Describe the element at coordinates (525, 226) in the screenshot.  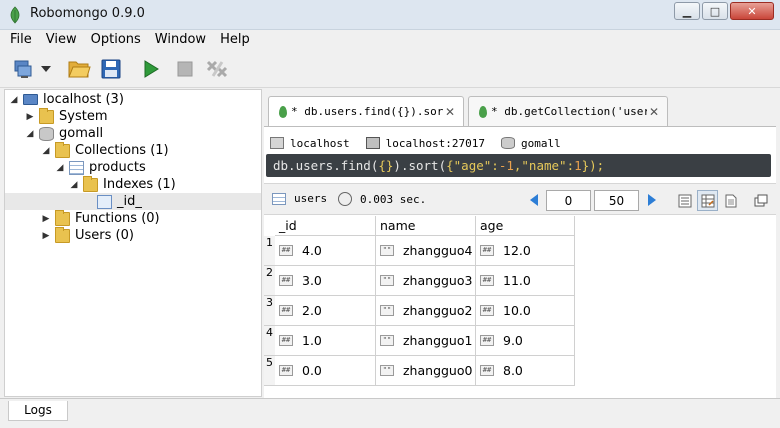
I see `column-header-age: age` at that location.